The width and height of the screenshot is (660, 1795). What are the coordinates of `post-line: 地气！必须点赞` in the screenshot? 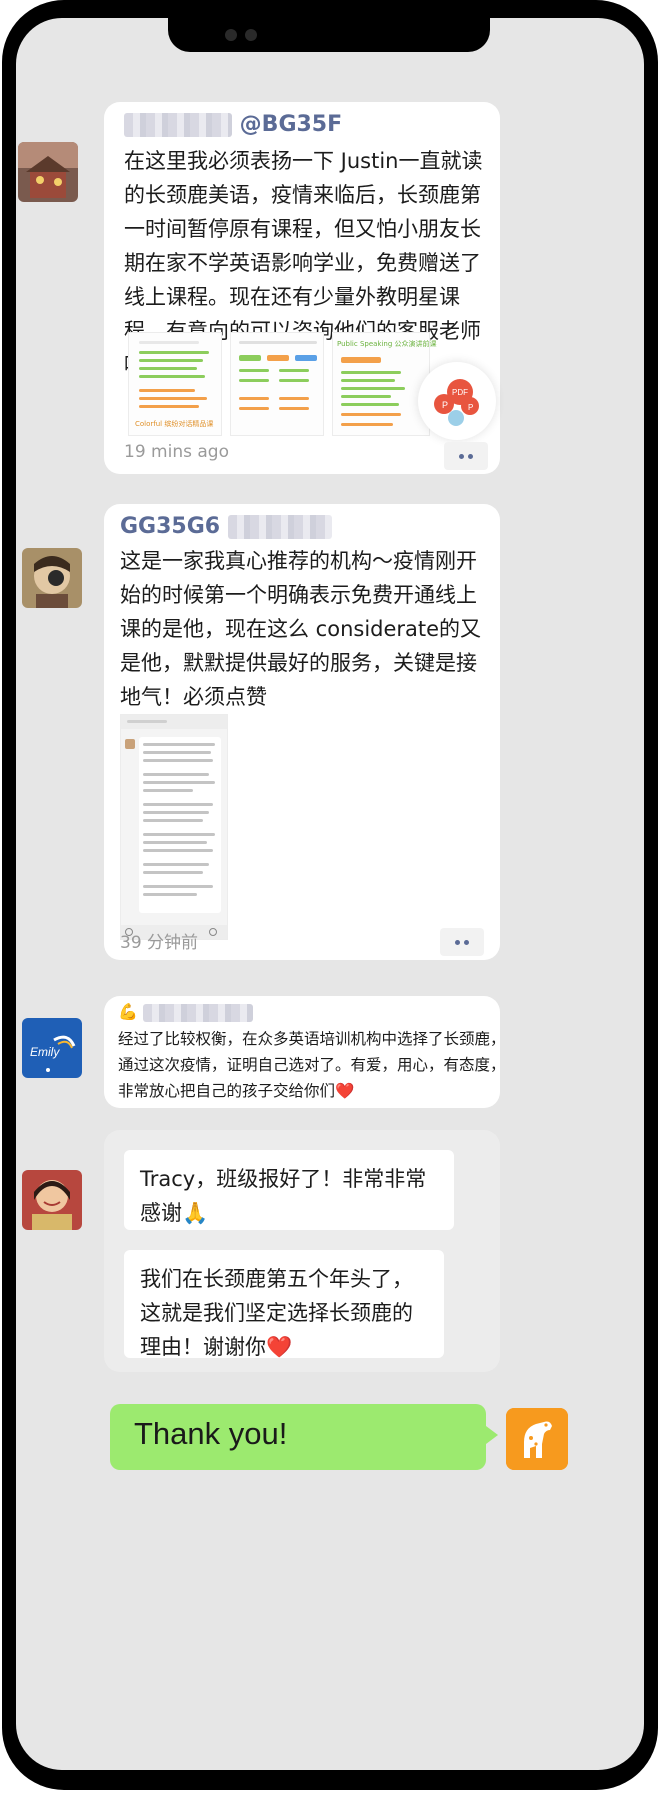 It's located at (193, 697).